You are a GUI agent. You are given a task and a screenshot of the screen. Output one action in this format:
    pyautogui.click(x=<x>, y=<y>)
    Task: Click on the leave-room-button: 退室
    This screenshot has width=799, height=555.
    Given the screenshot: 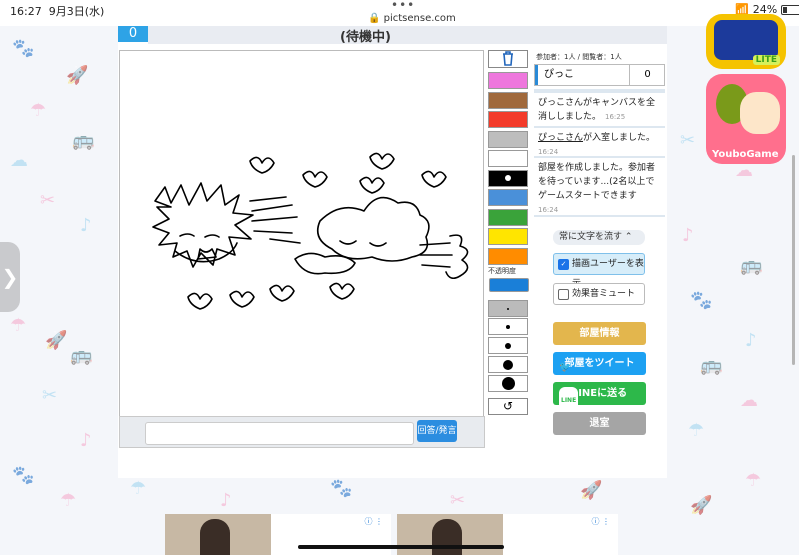 What is the action you would take?
    pyautogui.click(x=599, y=423)
    